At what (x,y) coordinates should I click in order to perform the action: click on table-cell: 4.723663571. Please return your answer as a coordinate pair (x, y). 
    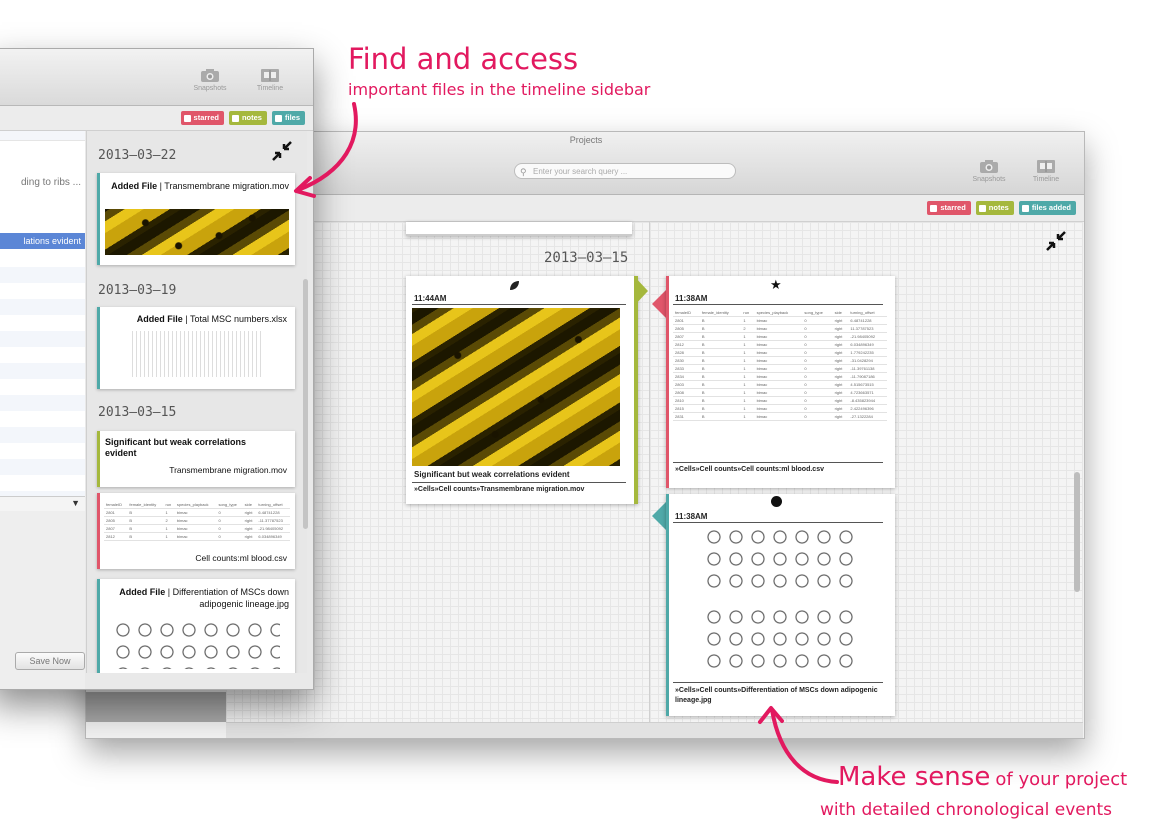
    Looking at the image, I should click on (867, 392).